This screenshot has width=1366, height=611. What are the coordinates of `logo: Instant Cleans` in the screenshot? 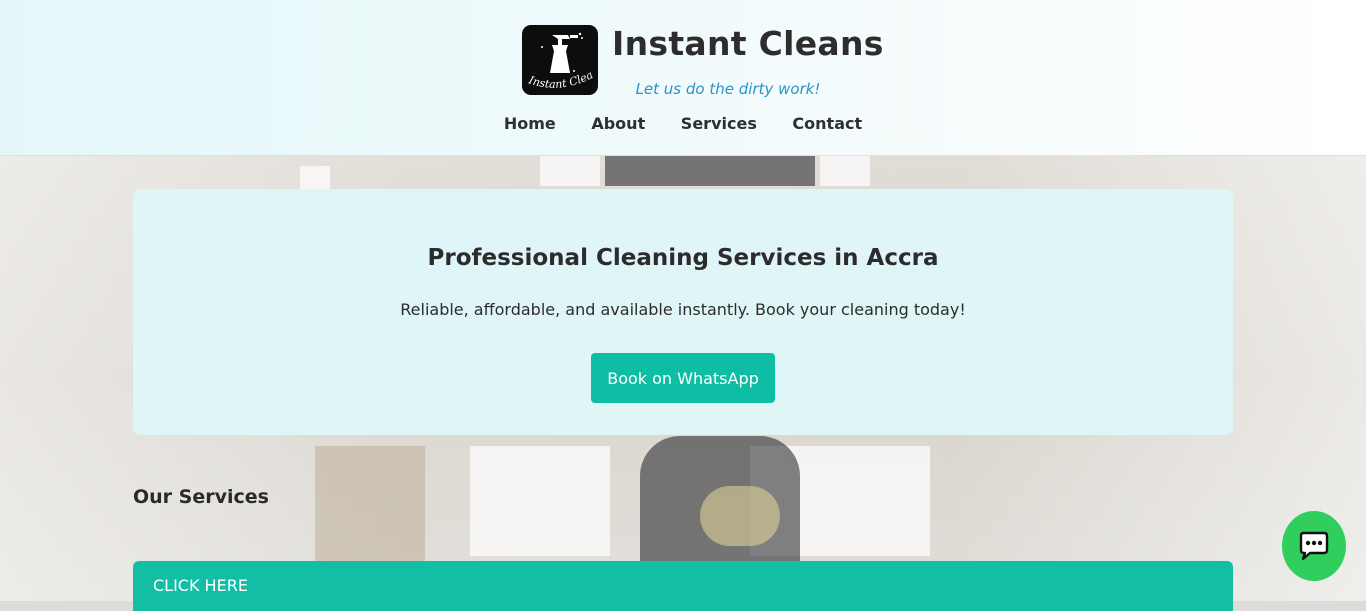 It's located at (560, 60).